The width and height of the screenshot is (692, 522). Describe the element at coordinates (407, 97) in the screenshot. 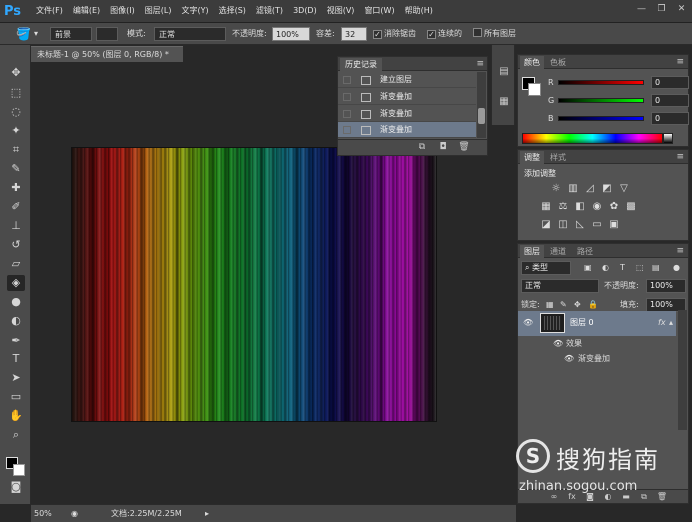

I see `history-item: 渐变叠加` at that location.